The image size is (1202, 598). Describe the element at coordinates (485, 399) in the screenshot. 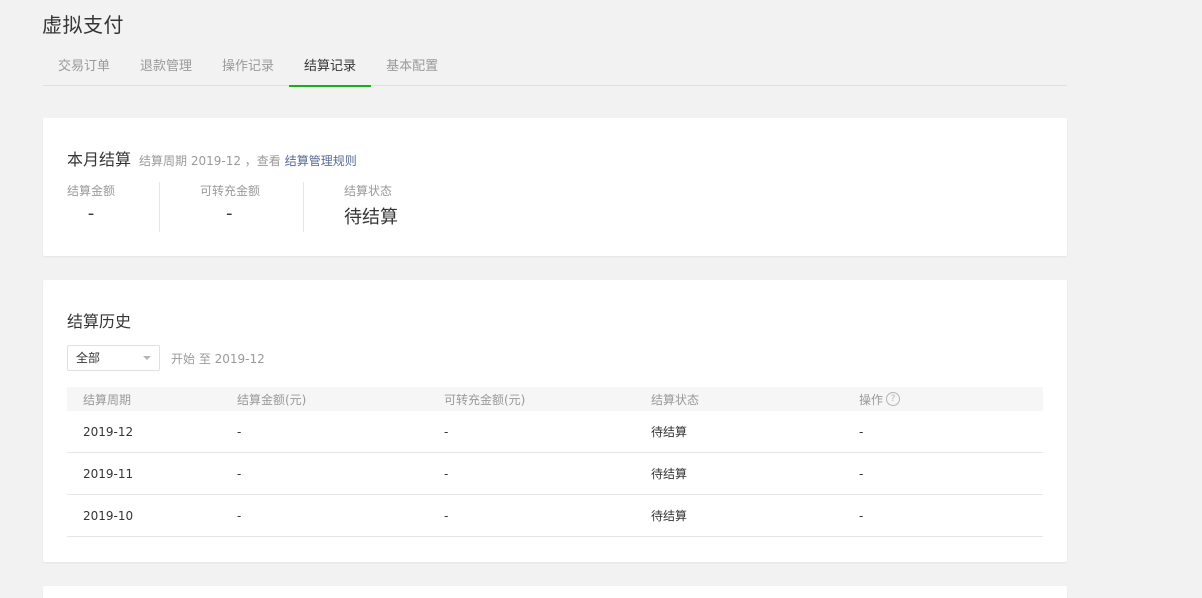

I see `column-header-transferable: 可转充金额(元)` at that location.